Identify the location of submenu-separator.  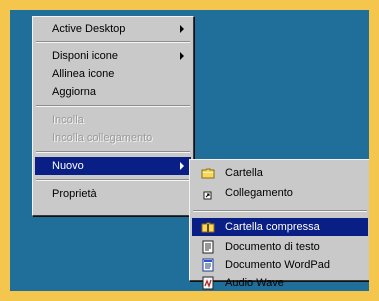
(280, 211).